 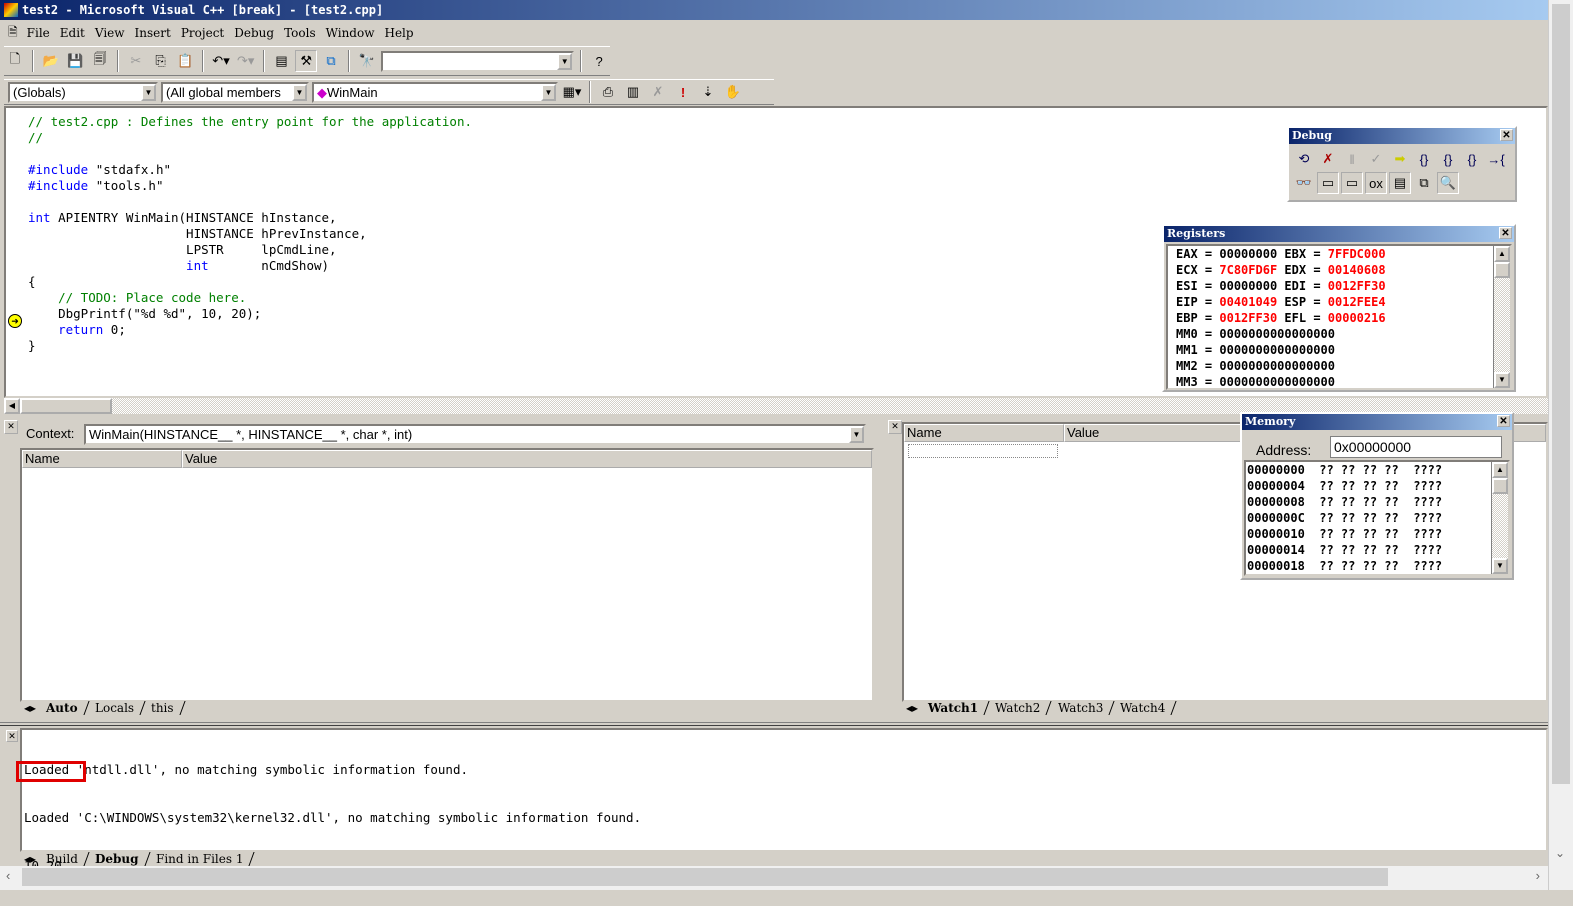 I want to click on find-combo: ▼, so click(x=477, y=61).